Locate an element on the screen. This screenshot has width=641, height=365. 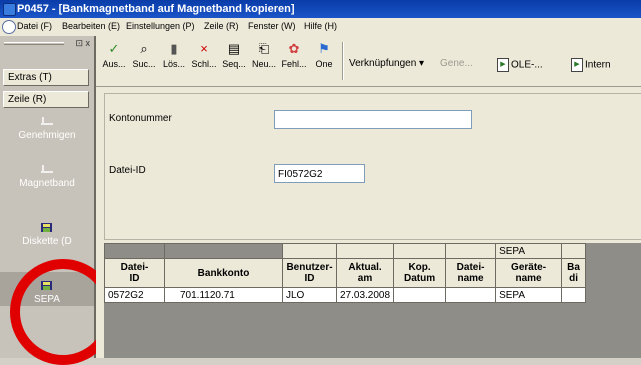
cell-bankkonto: 701.1120.71 is located at coordinates (223, 295).